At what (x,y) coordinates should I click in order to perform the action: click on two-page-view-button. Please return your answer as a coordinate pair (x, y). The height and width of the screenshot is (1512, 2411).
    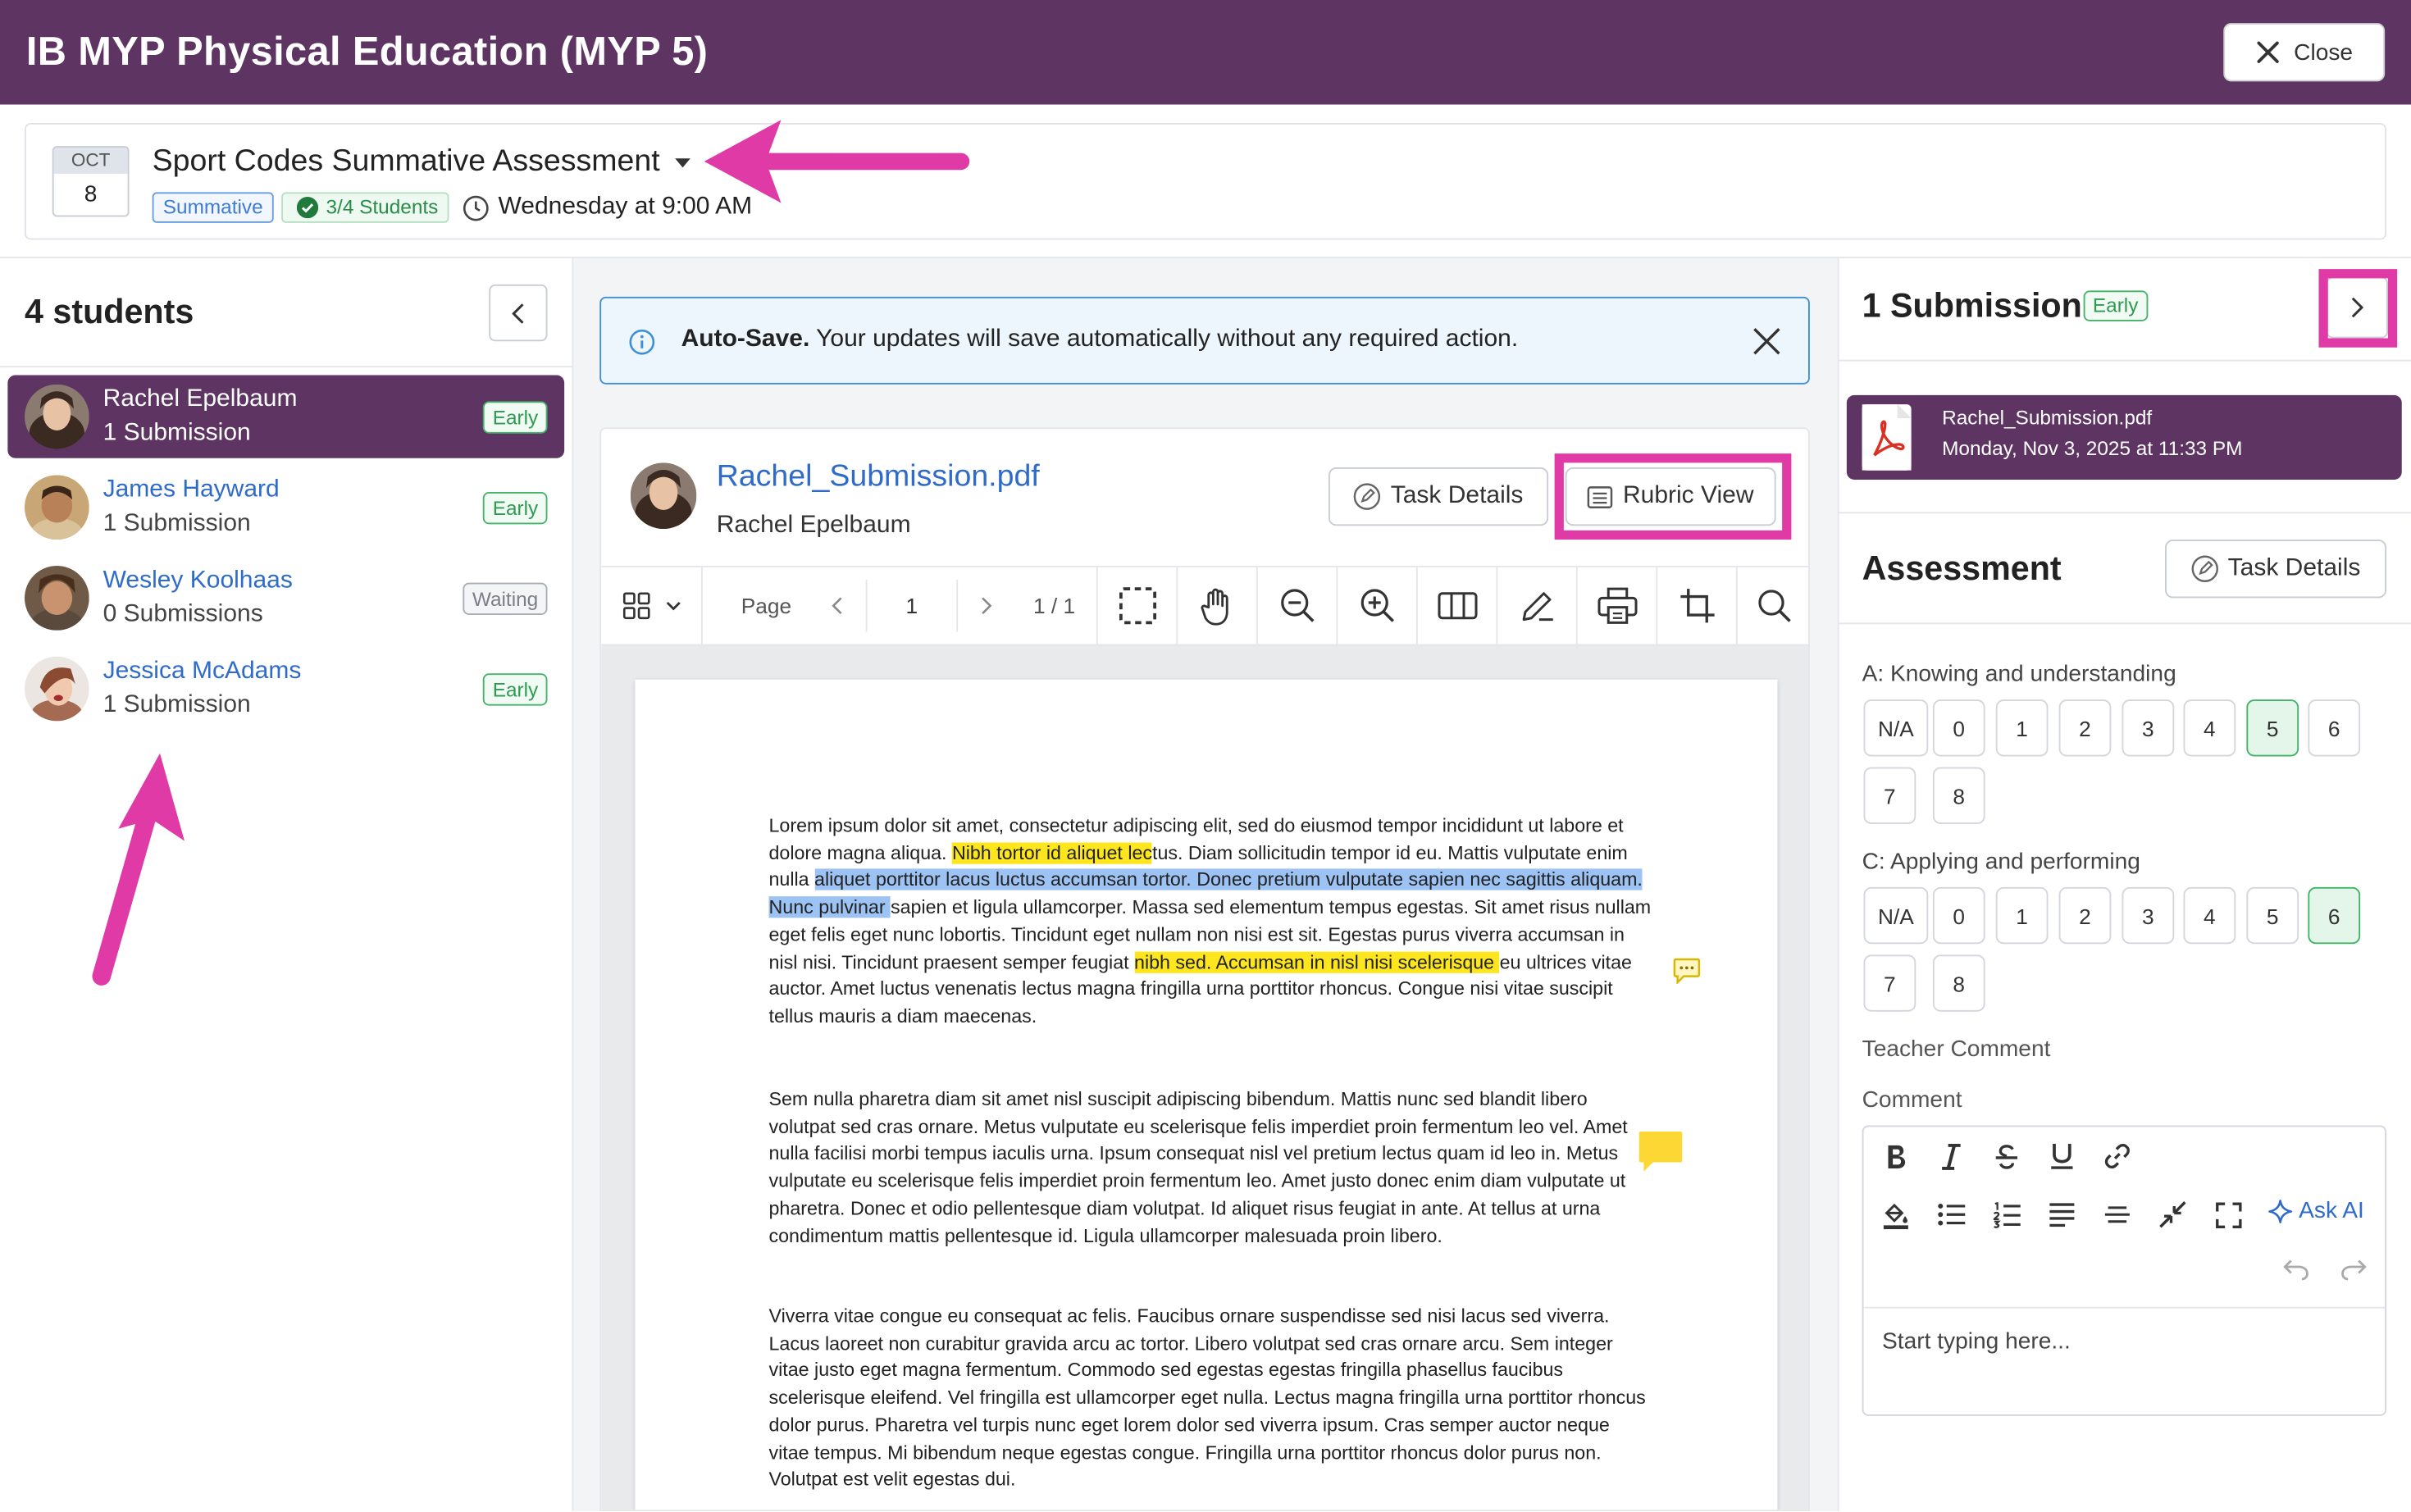
    Looking at the image, I should click on (1458, 605).